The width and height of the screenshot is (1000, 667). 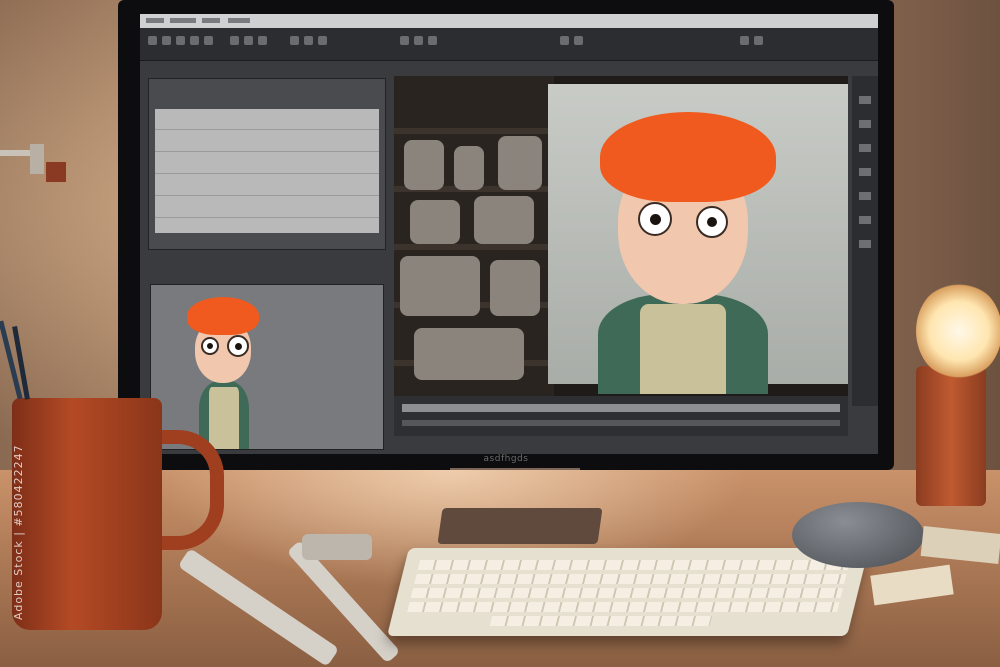 What do you see at coordinates (509, 44) in the screenshot?
I see `toolbar` at bounding box center [509, 44].